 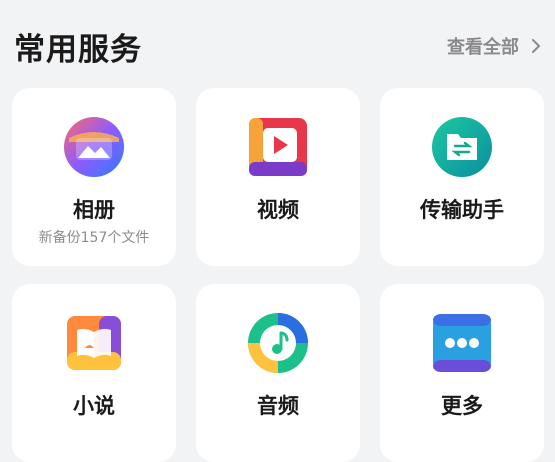 What do you see at coordinates (94, 373) in the screenshot?
I see `service-card-novel: 小说` at bounding box center [94, 373].